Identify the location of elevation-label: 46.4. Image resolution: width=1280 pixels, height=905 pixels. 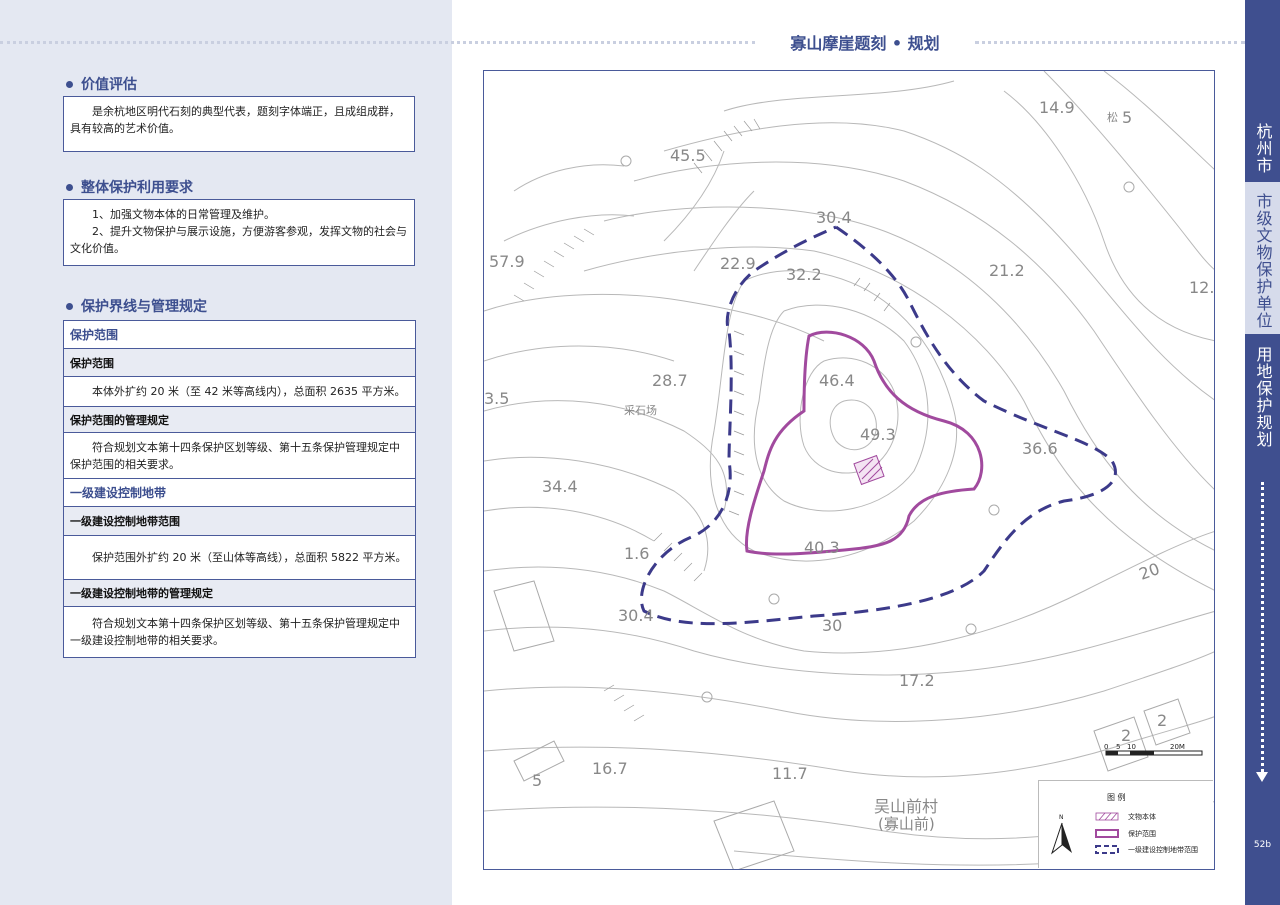
(837, 380).